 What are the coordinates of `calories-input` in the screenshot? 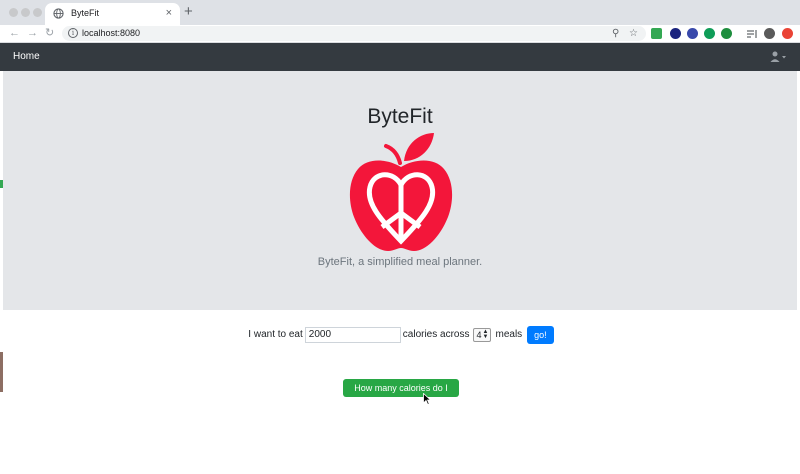 It's located at (352, 334).